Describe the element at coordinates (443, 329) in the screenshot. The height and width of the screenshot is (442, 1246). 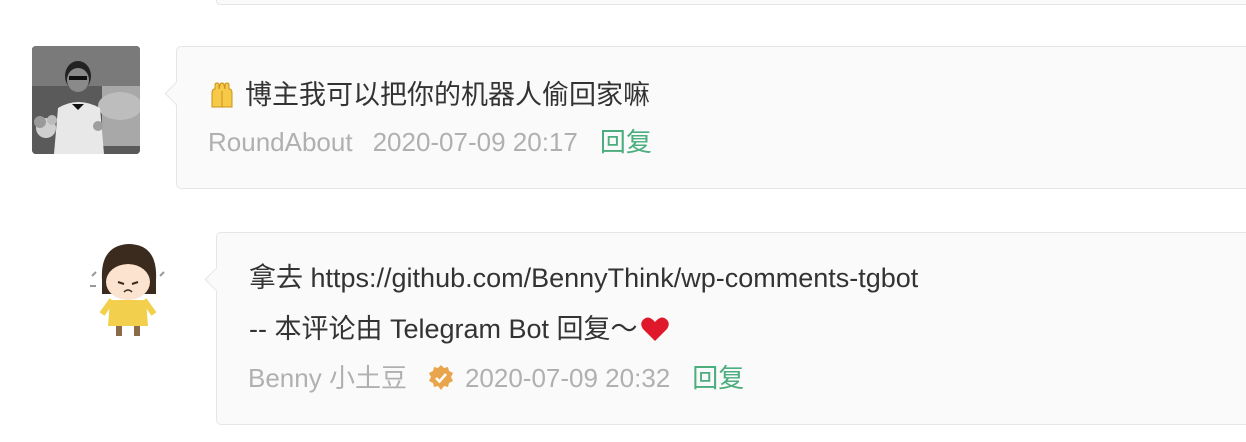
I see `reply-line-2-text: -- 本评论由 Telegram Bot 回复～` at that location.